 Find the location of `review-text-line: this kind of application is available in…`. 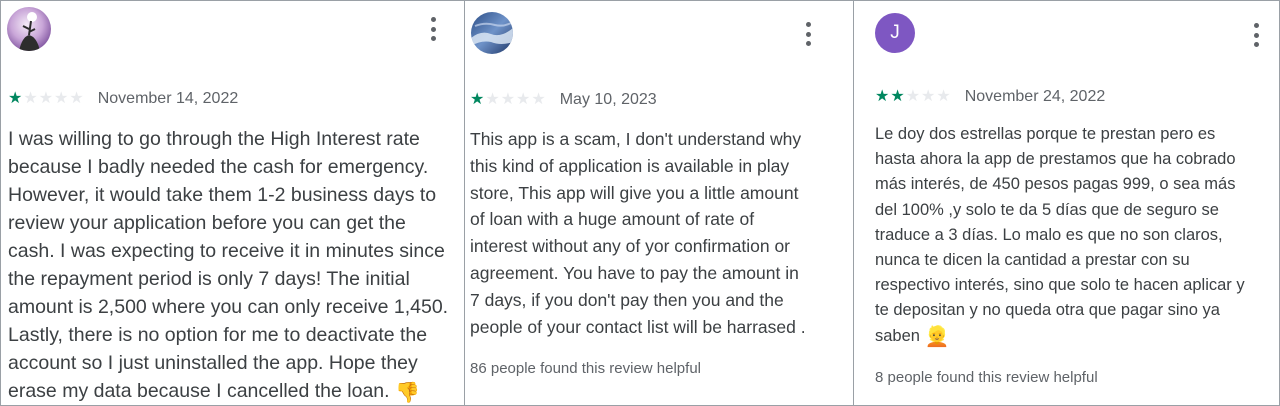

review-text-line: this kind of application is available in… is located at coordinates (630, 165).